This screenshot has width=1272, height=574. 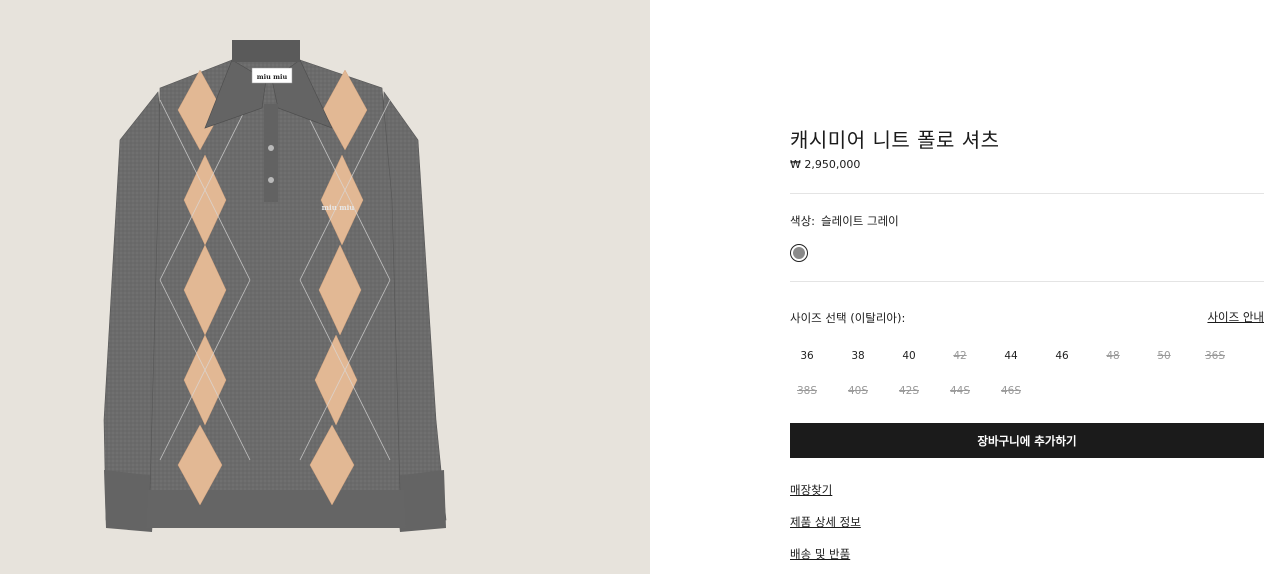 I want to click on color-value: 슬레이트 그레이, so click(x=860, y=221).